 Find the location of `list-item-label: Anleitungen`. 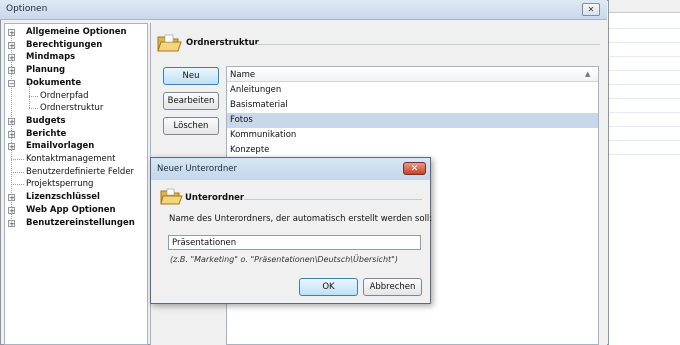

list-item-label: Anleitungen is located at coordinates (256, 90).